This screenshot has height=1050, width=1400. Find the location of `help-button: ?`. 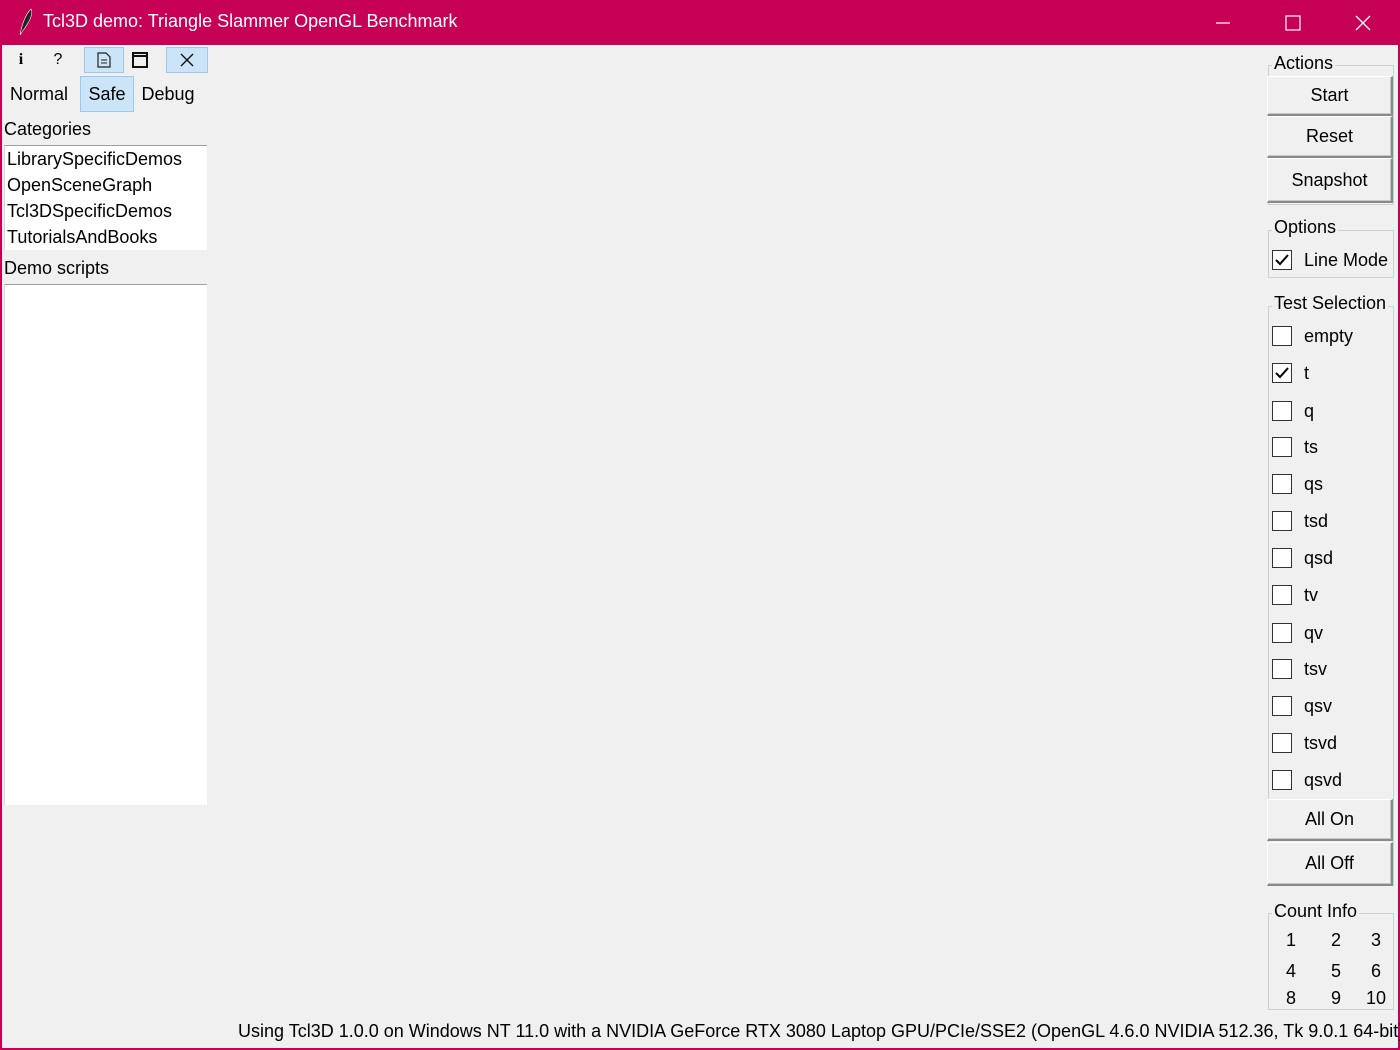

help-button: ? is located at coordinates (58, 60).